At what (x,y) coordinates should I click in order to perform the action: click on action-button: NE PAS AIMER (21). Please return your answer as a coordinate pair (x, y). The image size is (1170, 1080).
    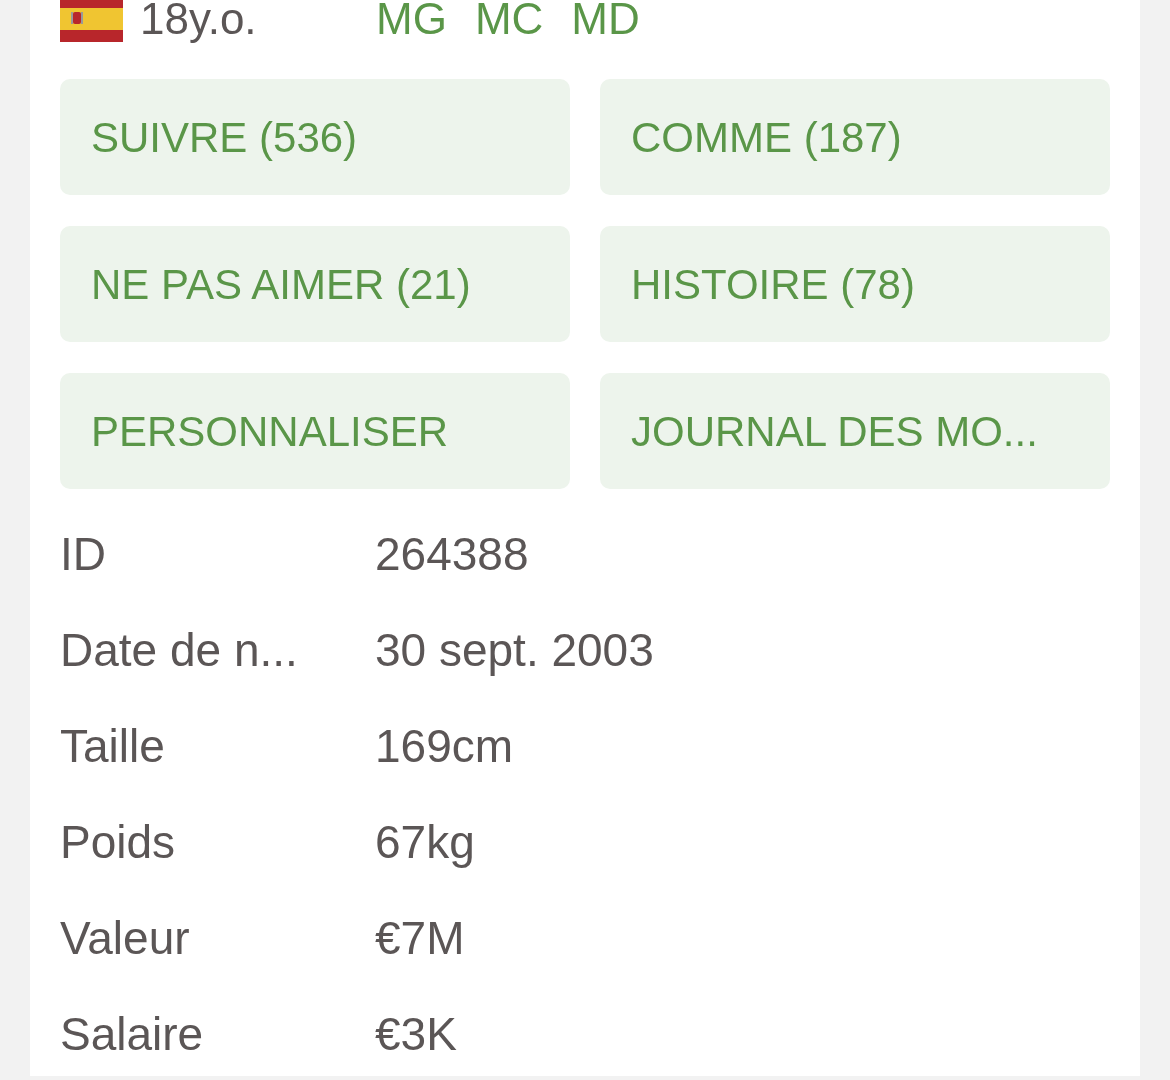
    Looking at the image, I should click on (315, 284).